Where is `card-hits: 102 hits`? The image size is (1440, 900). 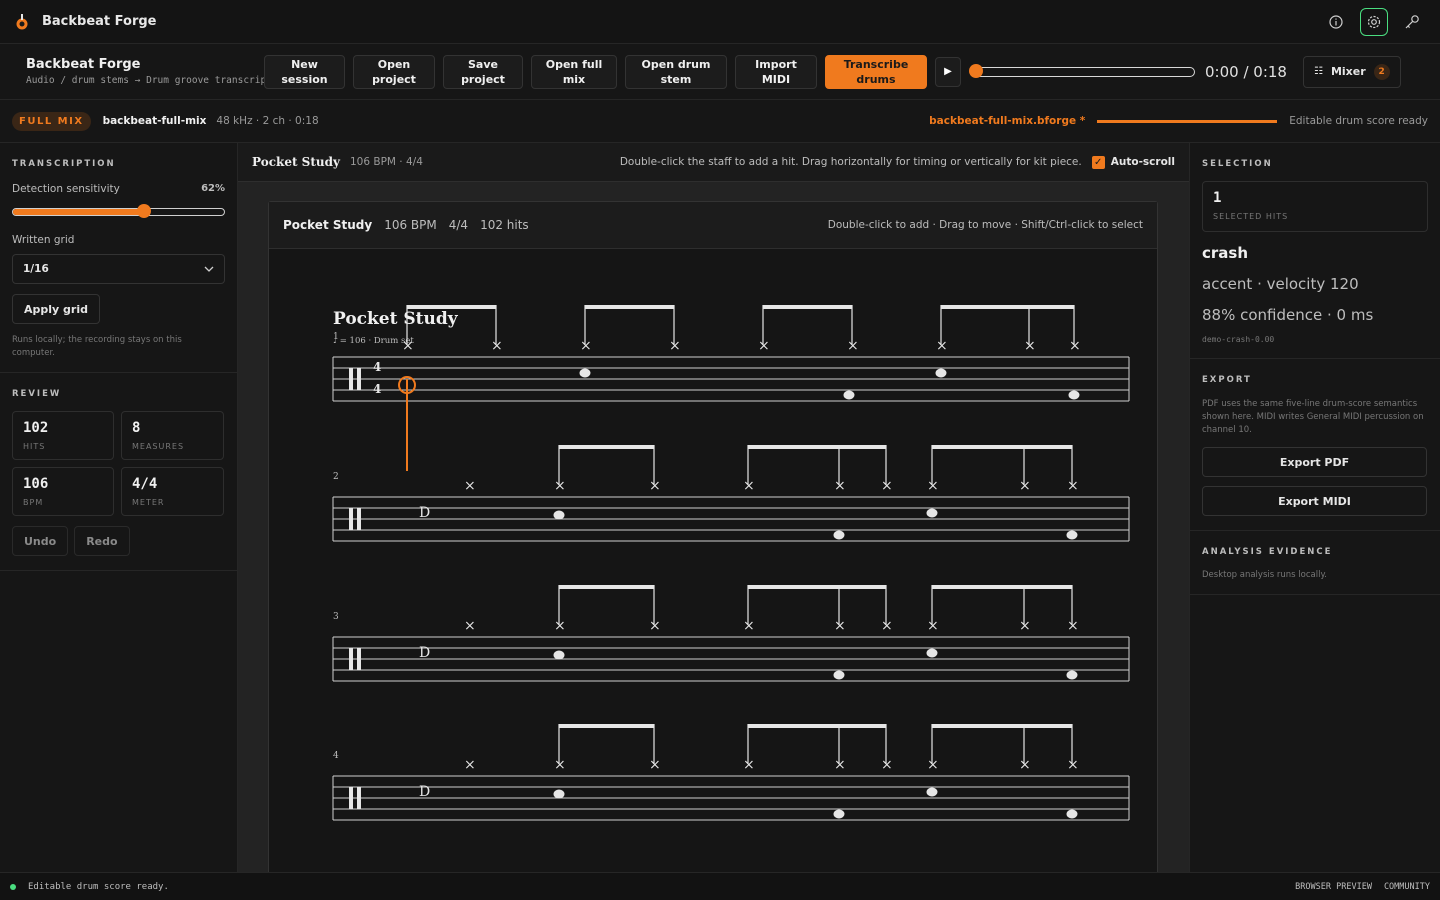
card-hits: 102 hits is located at coordinates (504, 225).